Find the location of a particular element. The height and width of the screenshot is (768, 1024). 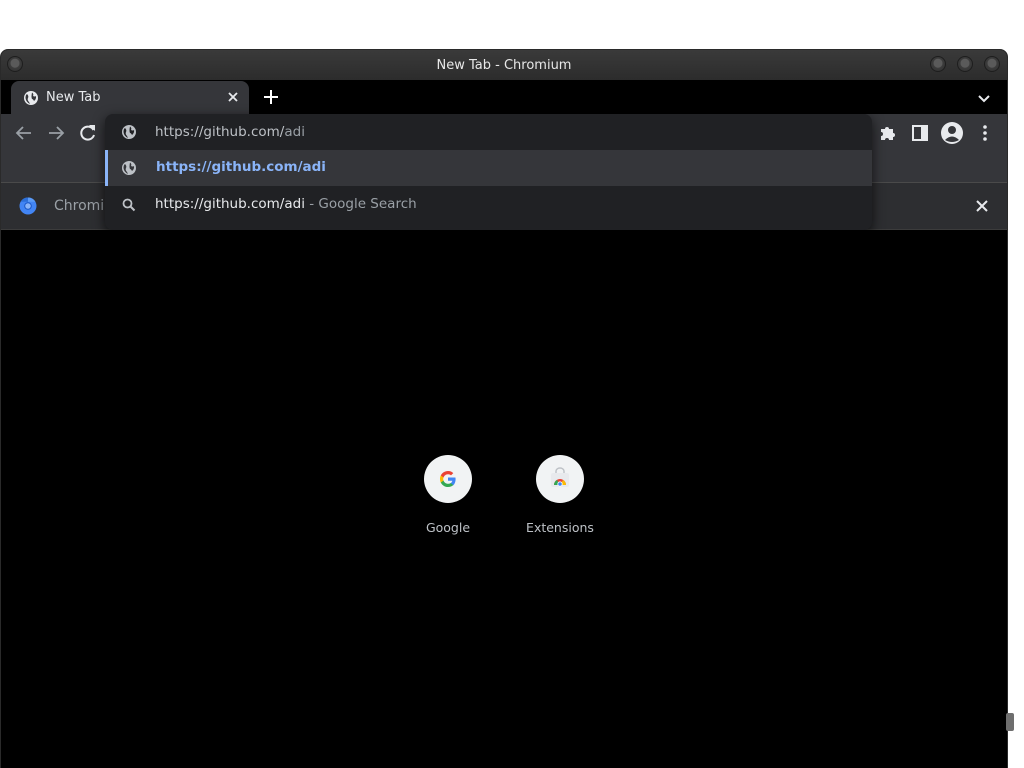

tab-search-chevron-down-icon is located at coordinates (984, 98).